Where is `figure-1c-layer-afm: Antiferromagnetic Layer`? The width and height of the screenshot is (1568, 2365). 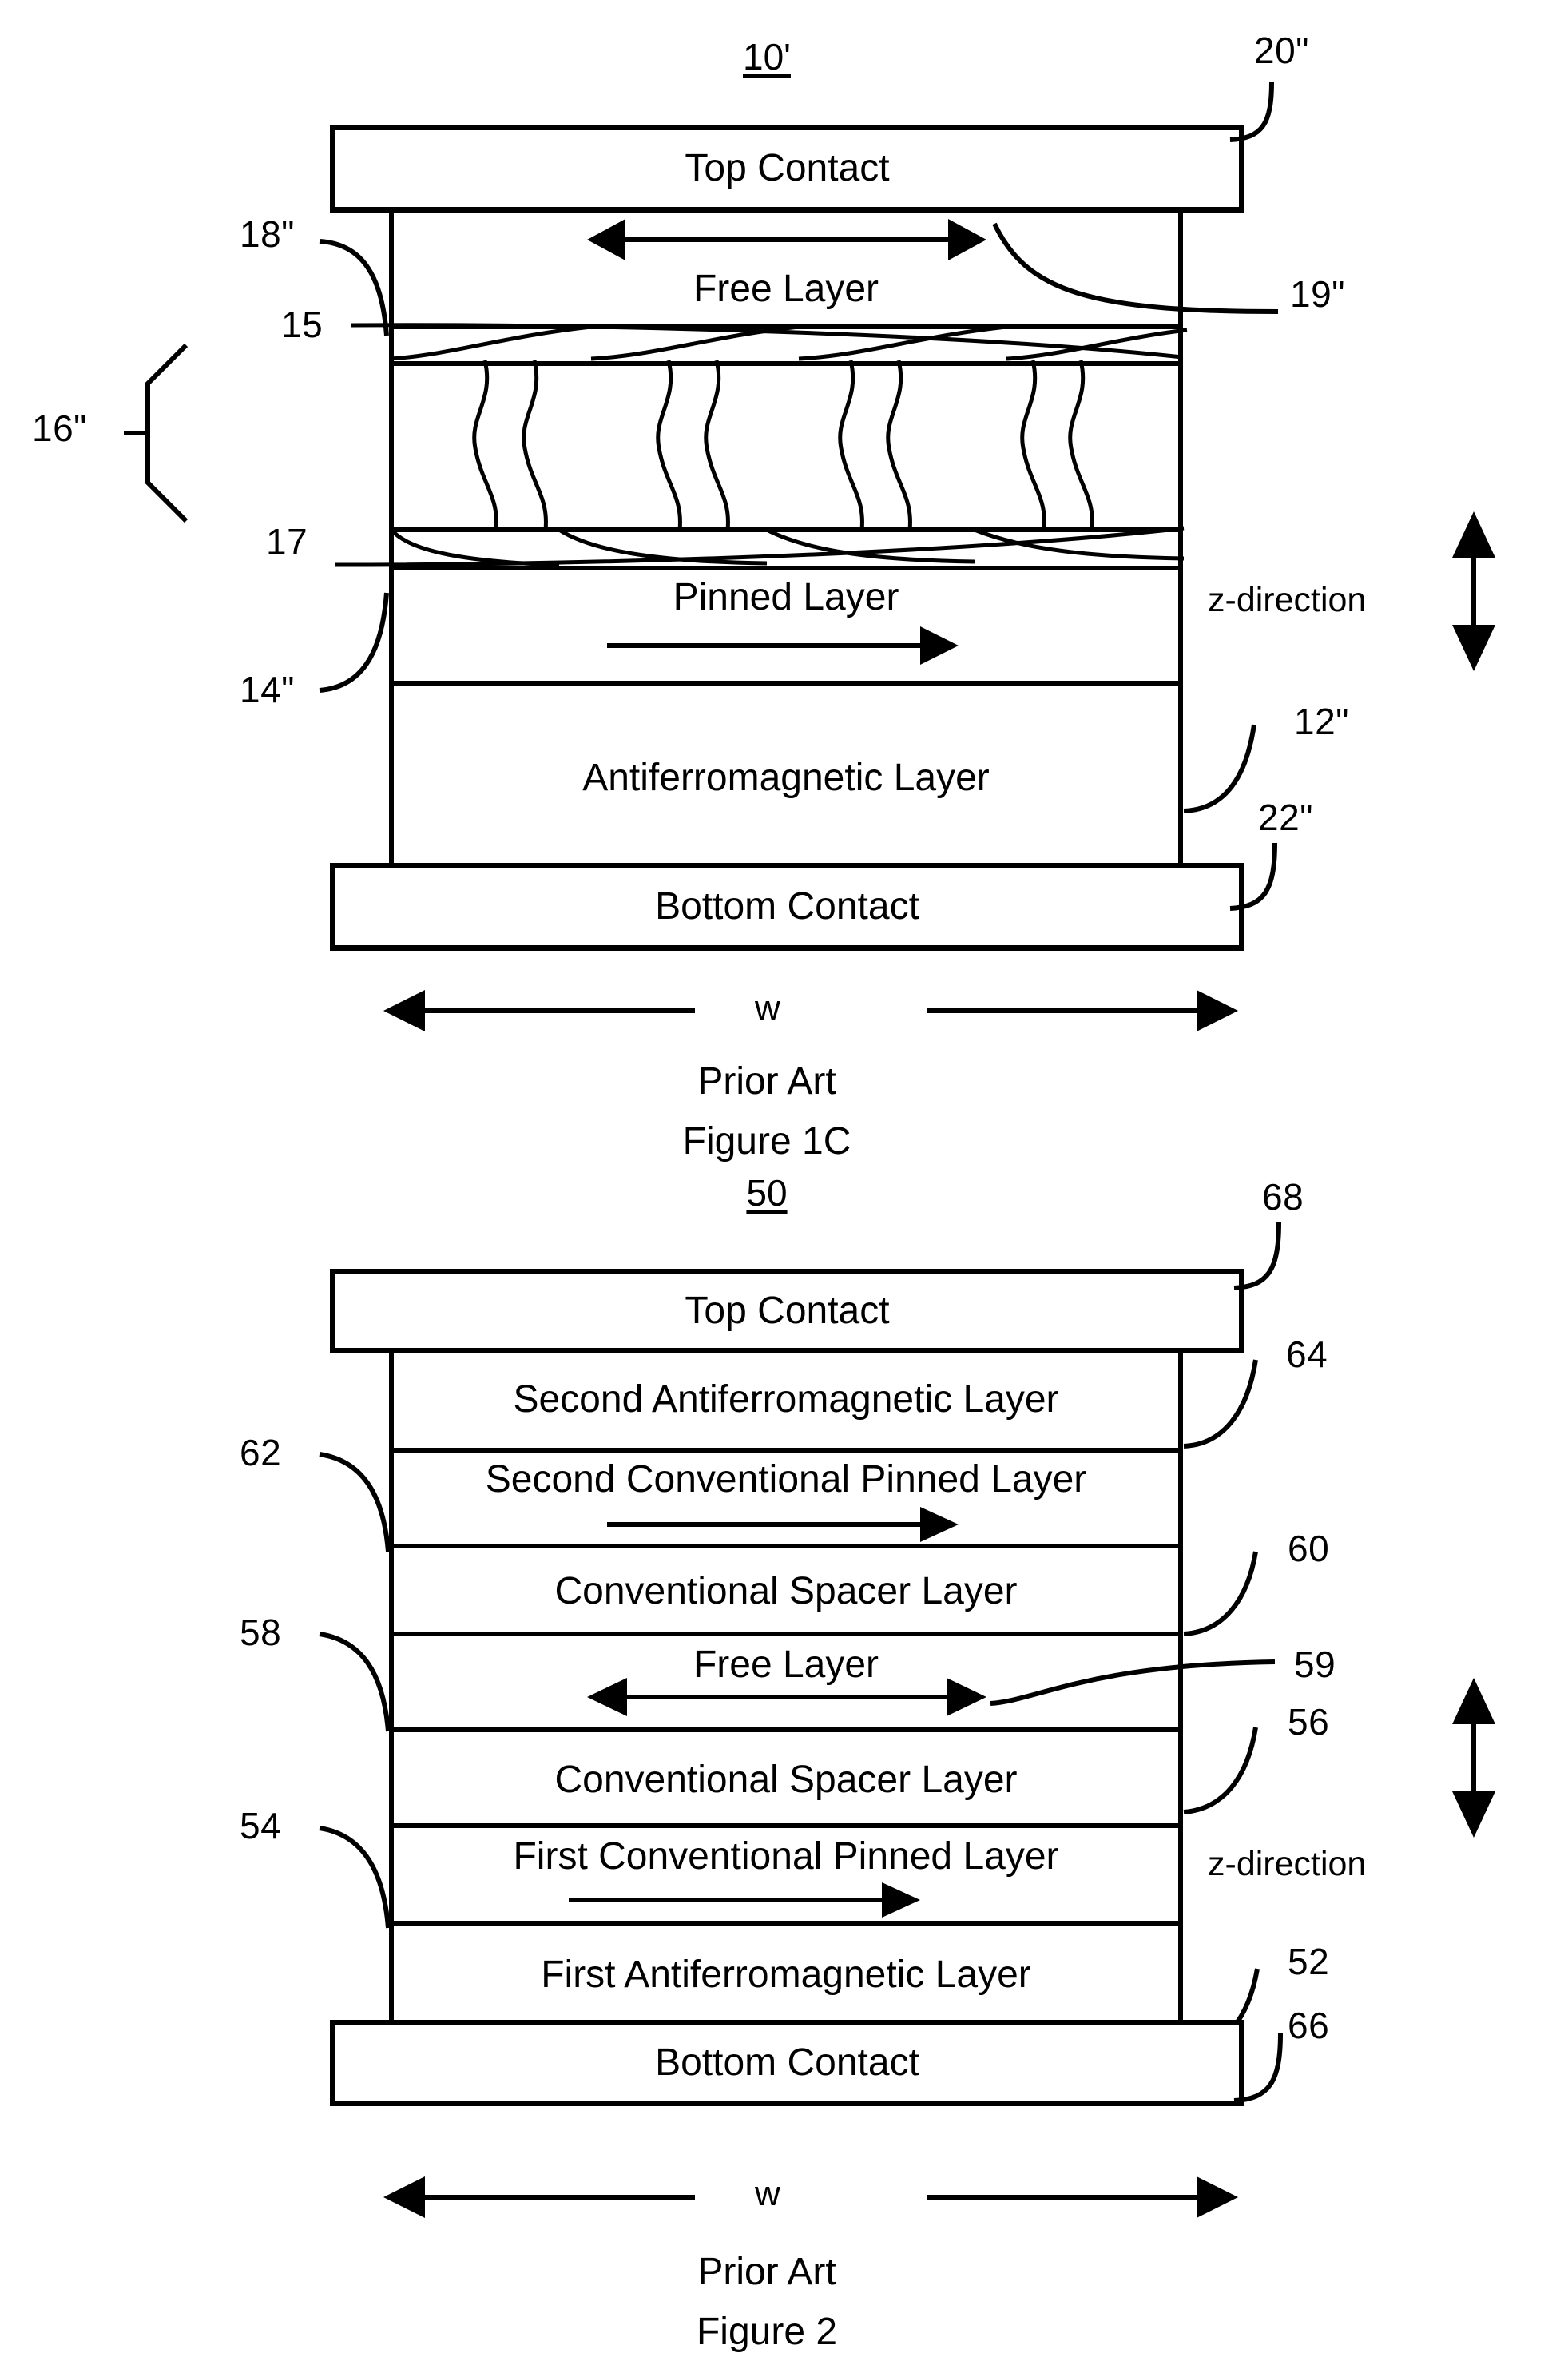 figure-1c-layer-afm: Antiferromagnetic Layer is located at coordinates (786, 772).